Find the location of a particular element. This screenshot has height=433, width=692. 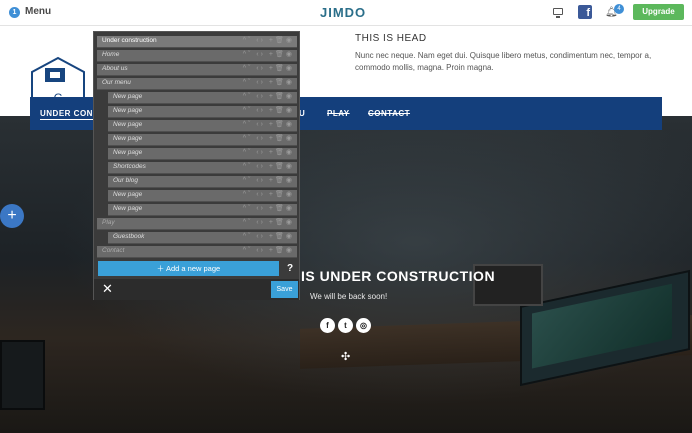

row-label: Play is located at coordinates (108, 222).